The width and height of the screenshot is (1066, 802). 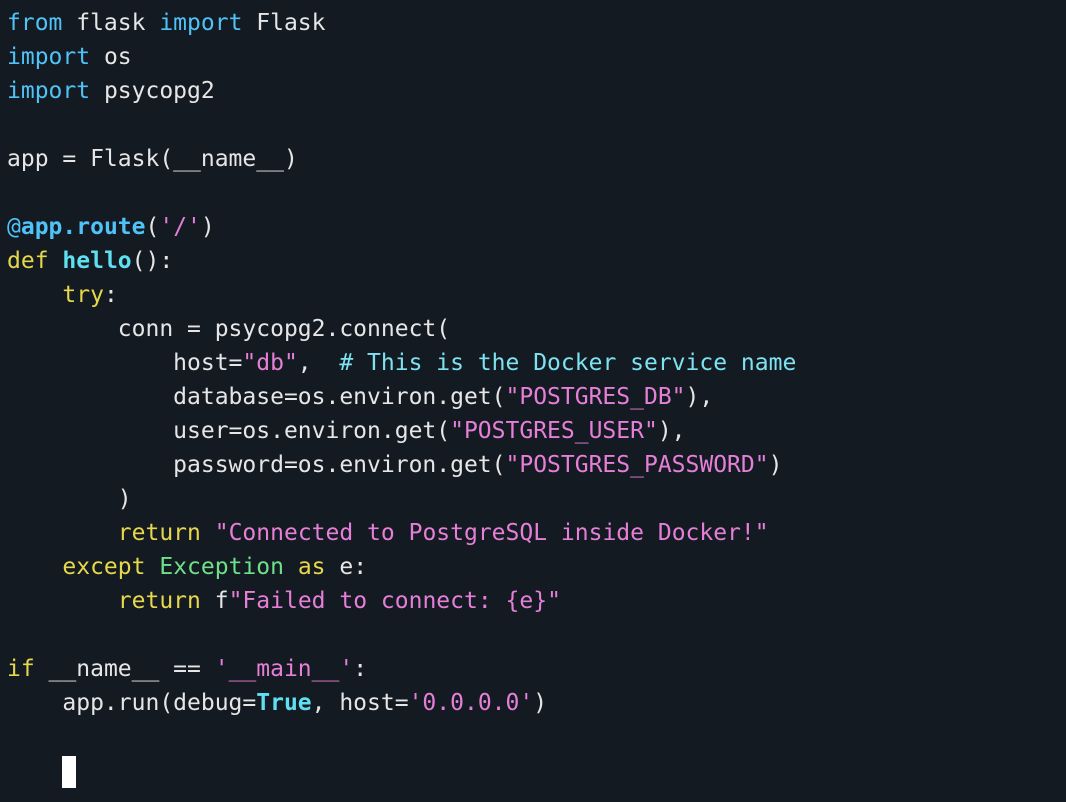 I want to click on code-line: try:, so click(x=536, y=295).